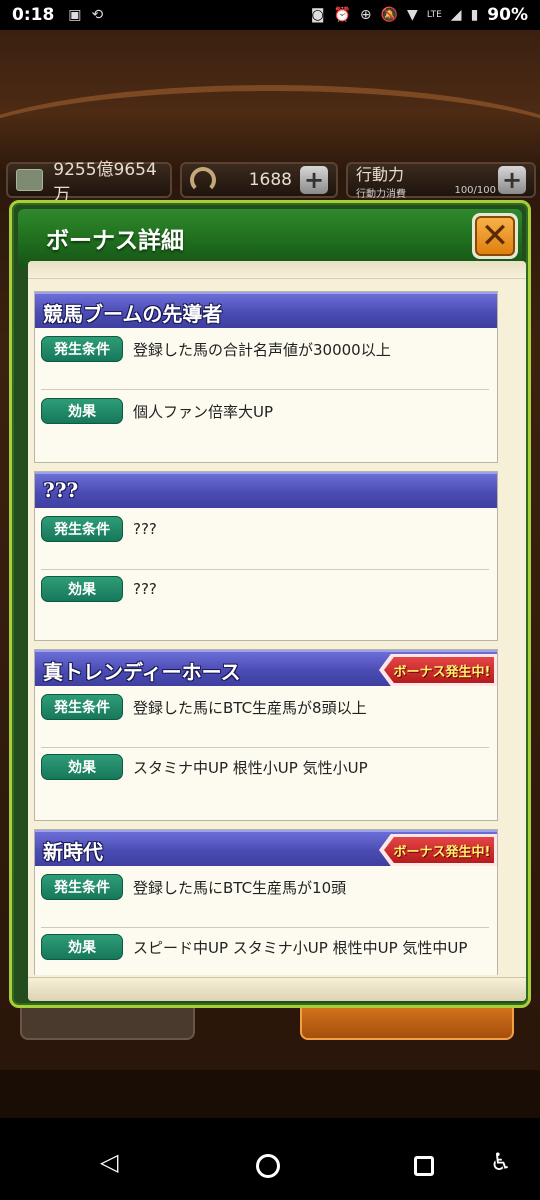 The width and height of the screenshot is (540, 1200). Describe the element at coordinates (97, 15) in the screenshot. I see `phone-rotate-icon: ⟲` at that location.